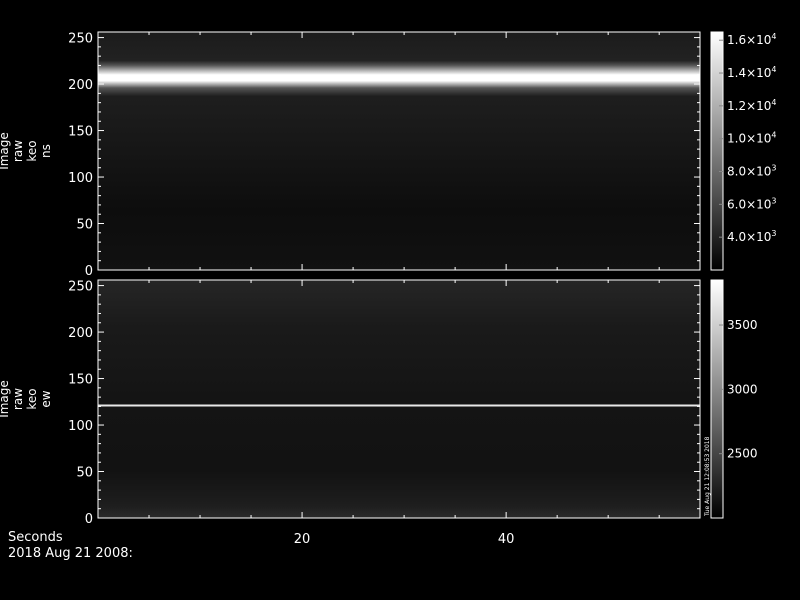 The image size is (800, 600). What do you see at coordinates (752, 72) in the screenshot?
I see `colorbar-tick-label: 1.4×104` at bounding box center [752, 72].